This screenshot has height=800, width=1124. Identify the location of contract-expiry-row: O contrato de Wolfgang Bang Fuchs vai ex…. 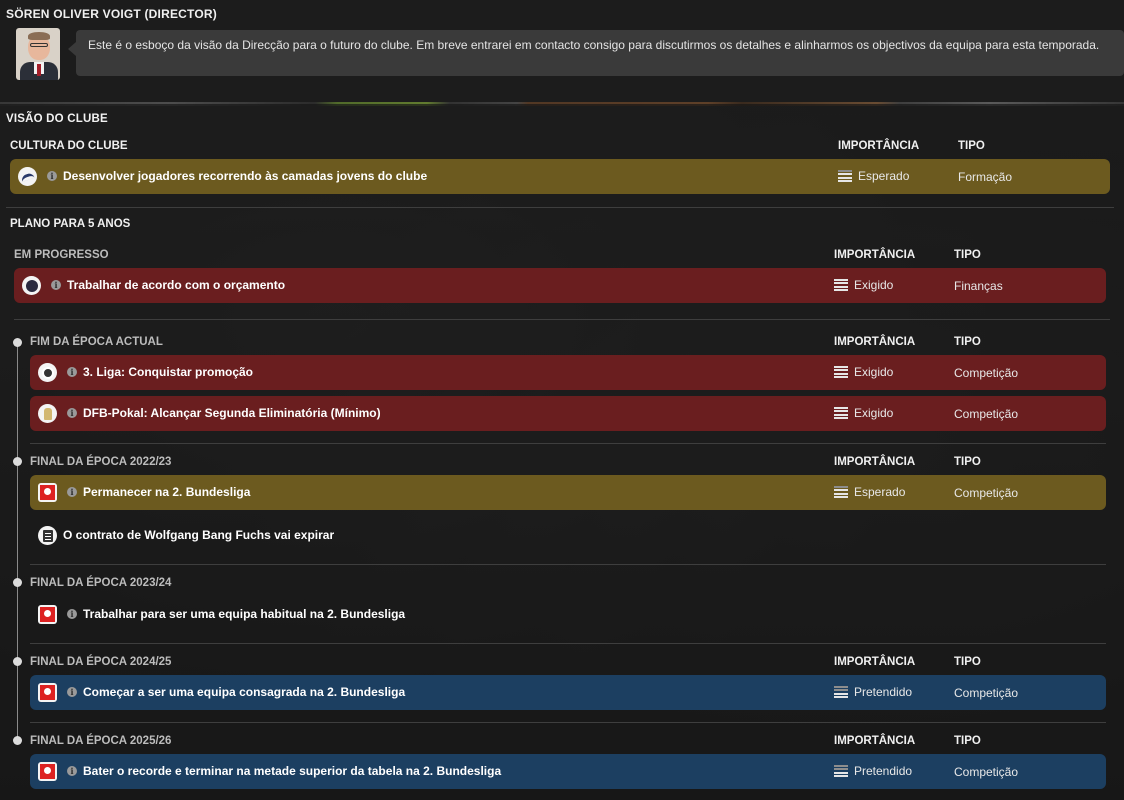
(568, 535).